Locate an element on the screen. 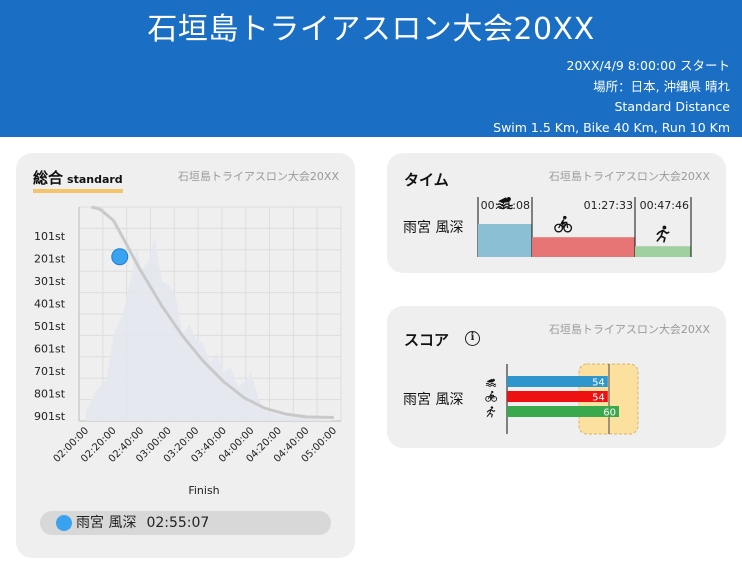 The image size is (742, 568). y-tick-label: 701st is located at coordinates (50, 371).